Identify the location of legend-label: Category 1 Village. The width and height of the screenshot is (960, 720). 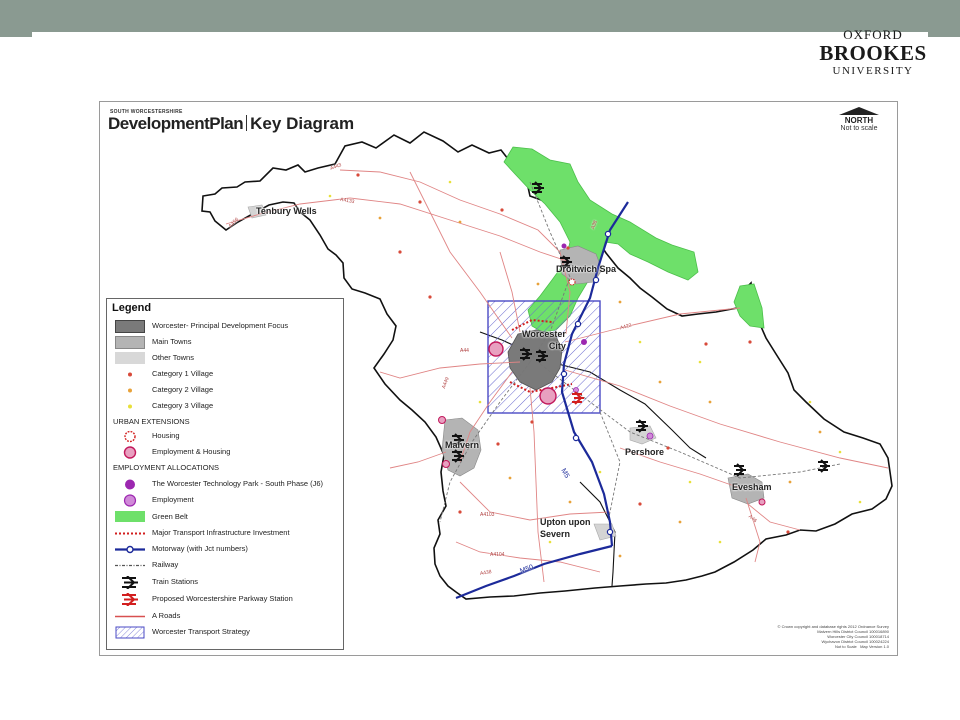
(183, 373).